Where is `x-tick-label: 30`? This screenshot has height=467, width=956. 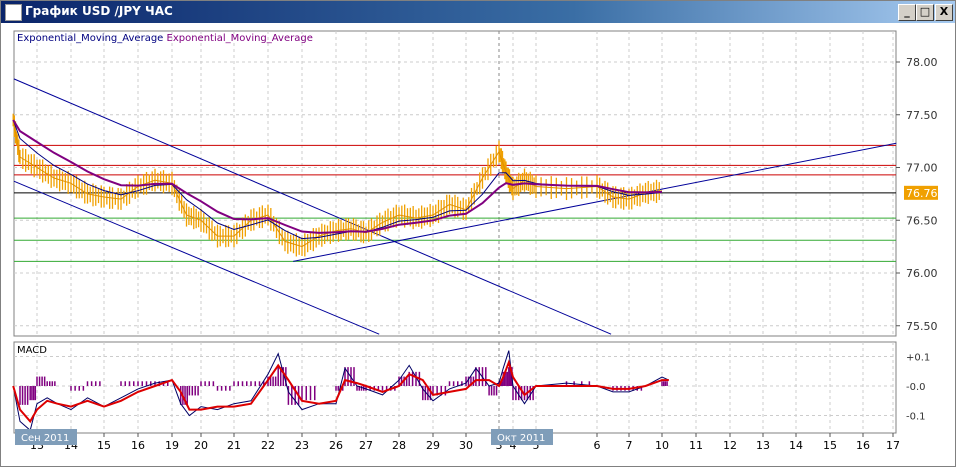
x-tick-label: 30 is located at coordinates (466, 445).